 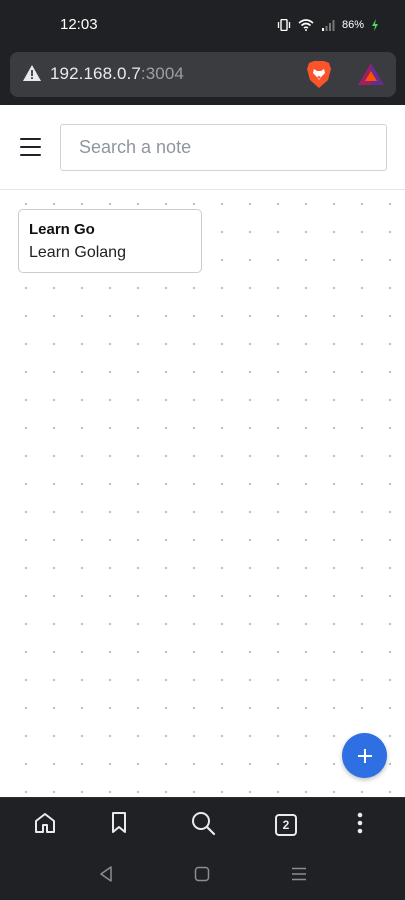 I want to click on url-text: 192.168.0.7:3004, so click(x=117, y=74).